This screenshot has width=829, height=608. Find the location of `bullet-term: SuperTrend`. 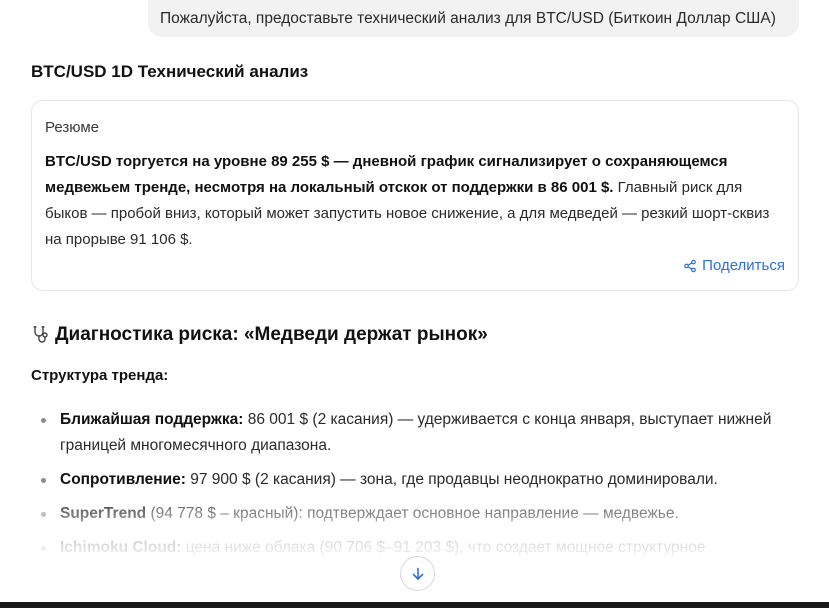

bullet-term: SuperTrend is located at coordinates (103, 513).